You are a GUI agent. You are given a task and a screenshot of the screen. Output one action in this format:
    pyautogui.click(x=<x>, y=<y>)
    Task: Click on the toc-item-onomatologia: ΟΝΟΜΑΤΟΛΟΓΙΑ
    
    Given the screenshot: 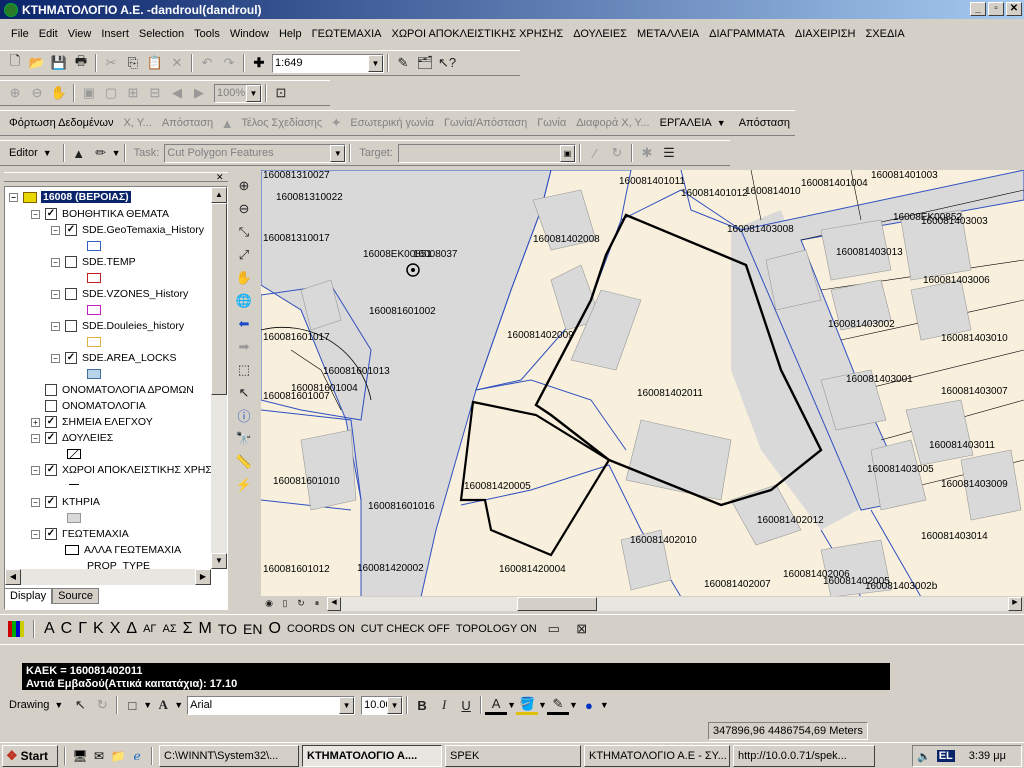 What is the action you would take?
    pyautogui.click(x=95, y=406)
    